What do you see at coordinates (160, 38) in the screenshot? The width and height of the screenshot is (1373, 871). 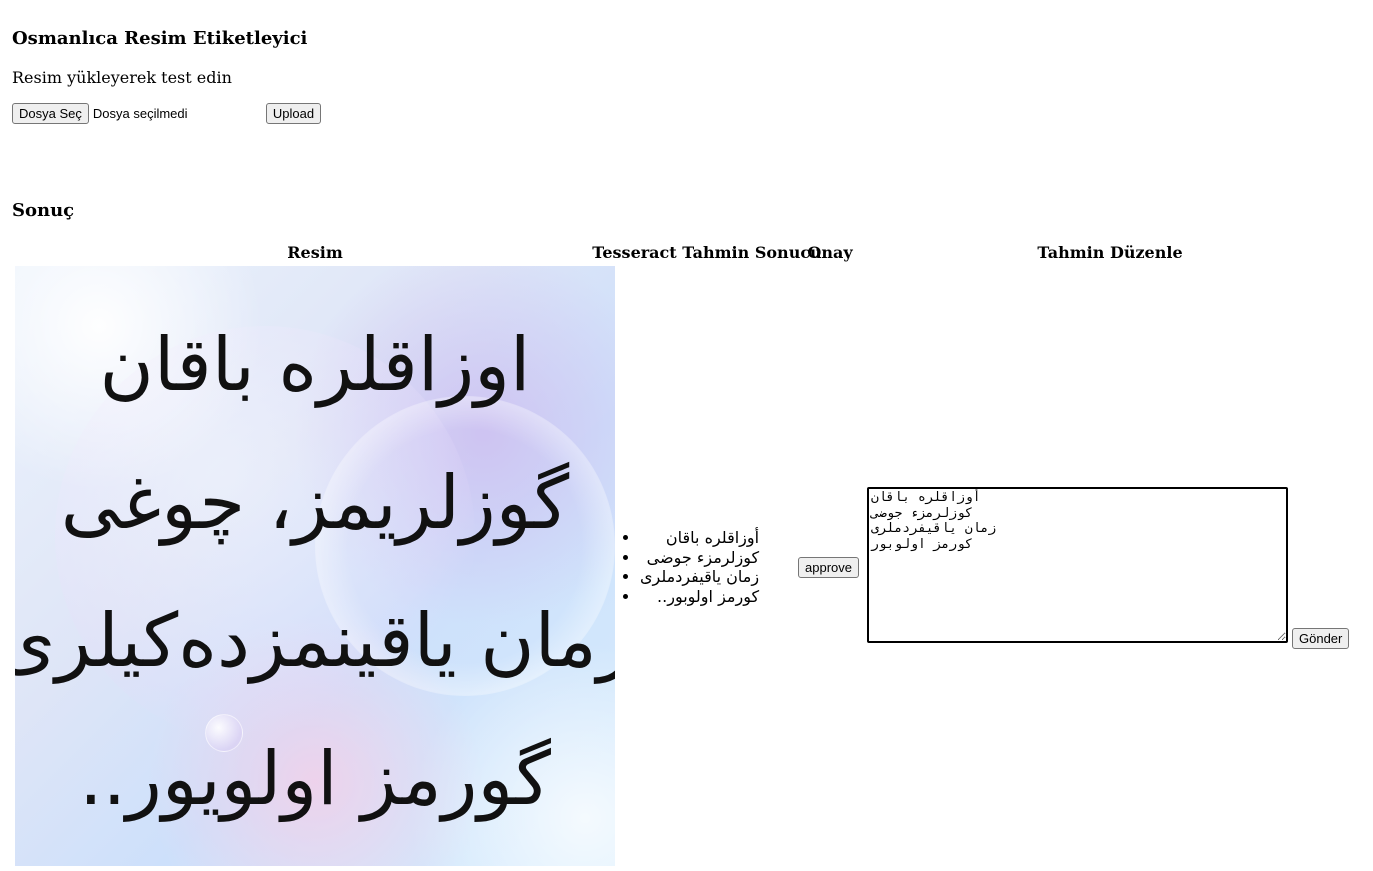 I see `page-title: Osmanlıca Resim Etiketleyici` at bounding box center [160, 38].